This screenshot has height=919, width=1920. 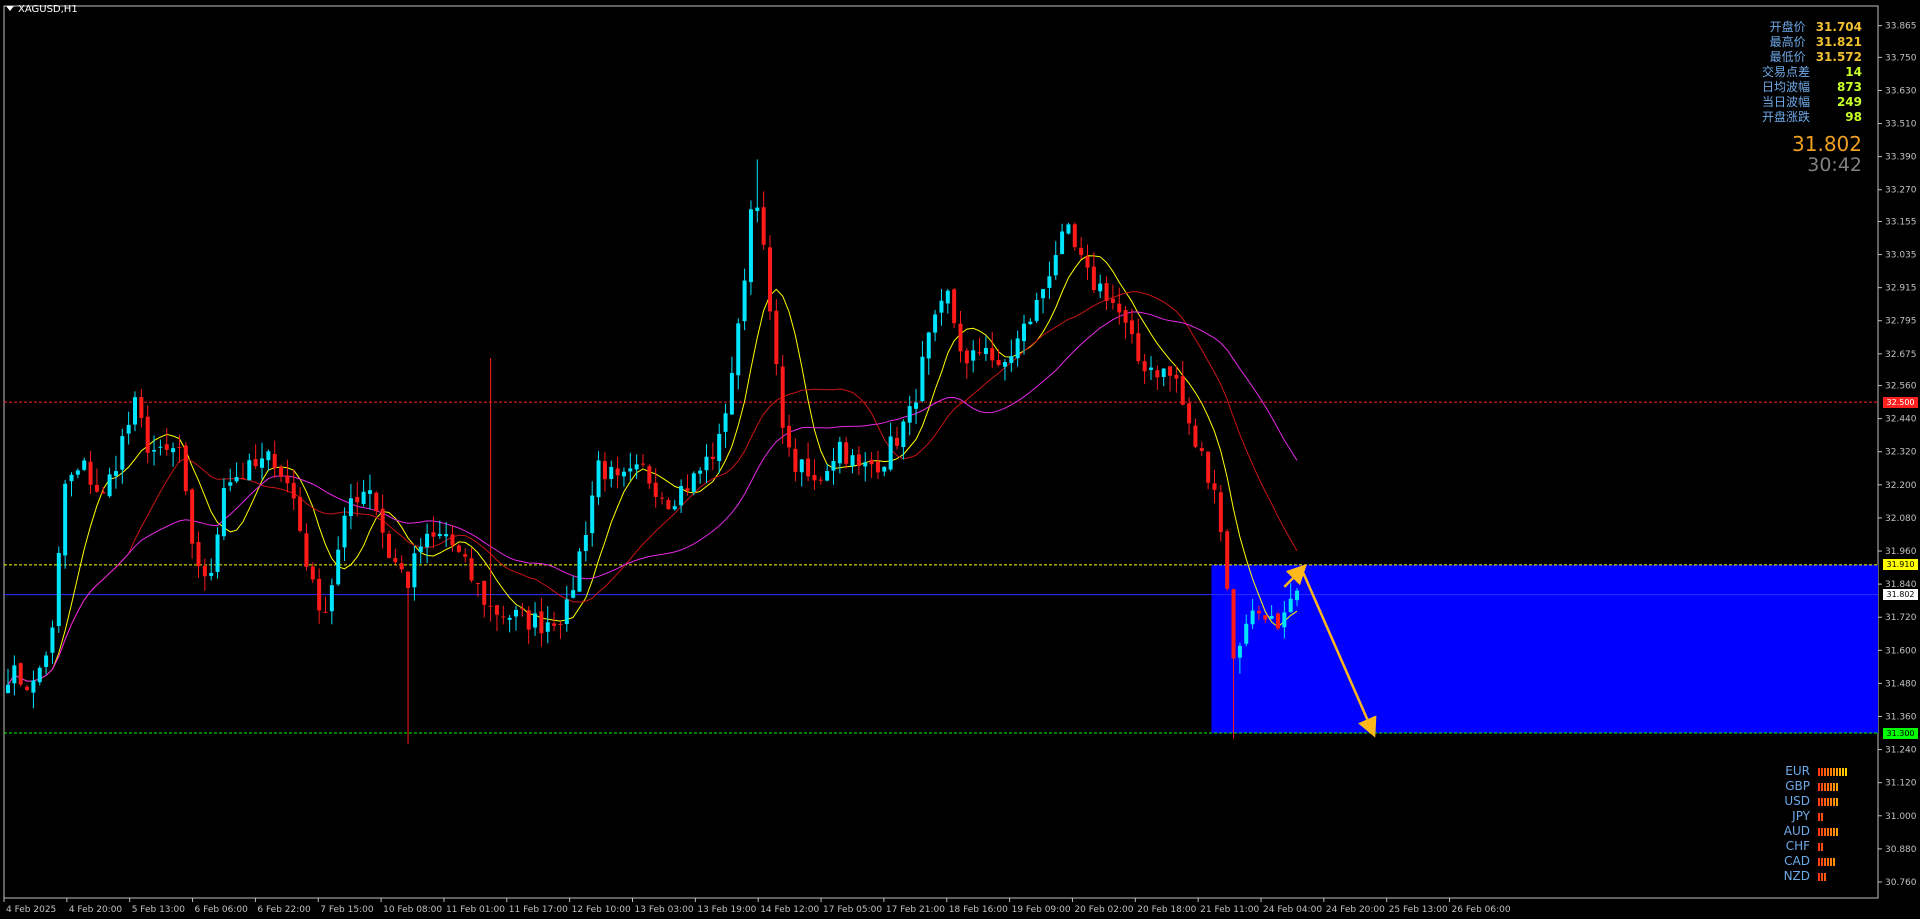 What do you see at coordinates (10, 8) in the screenshot?
I see `dropdown-triangle-icon` at bounding box center [10, 8].